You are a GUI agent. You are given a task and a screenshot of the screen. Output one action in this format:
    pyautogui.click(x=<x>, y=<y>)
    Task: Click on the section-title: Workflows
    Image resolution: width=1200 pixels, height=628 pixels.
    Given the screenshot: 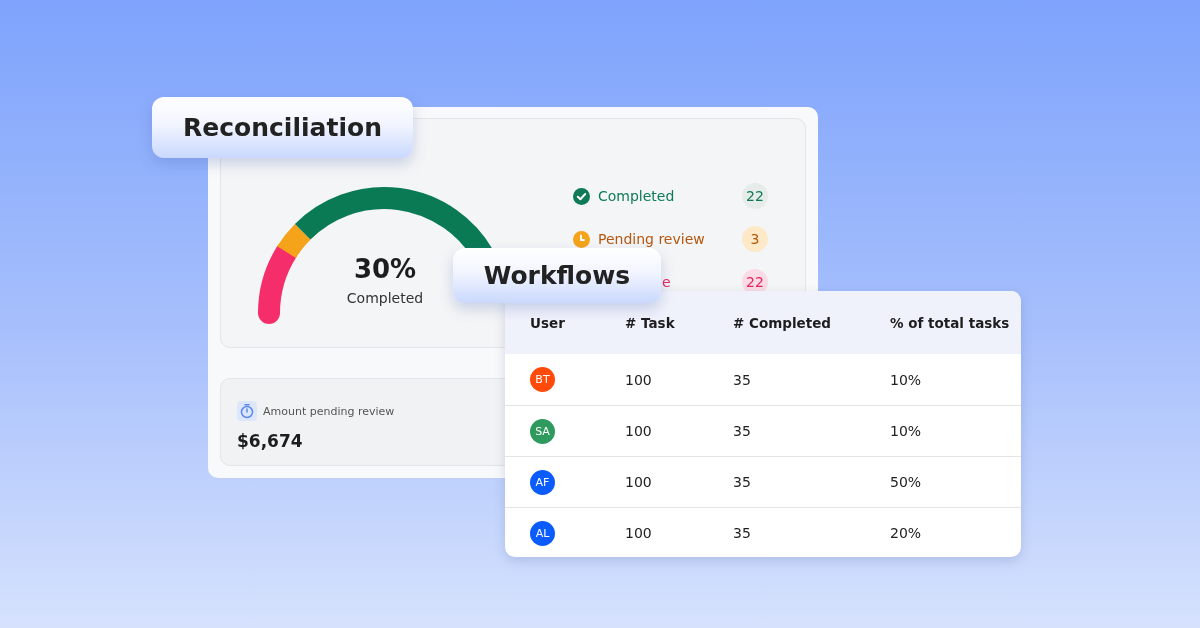 What is the action you would take?
    pyautogui.click(x=557, y=275)
    